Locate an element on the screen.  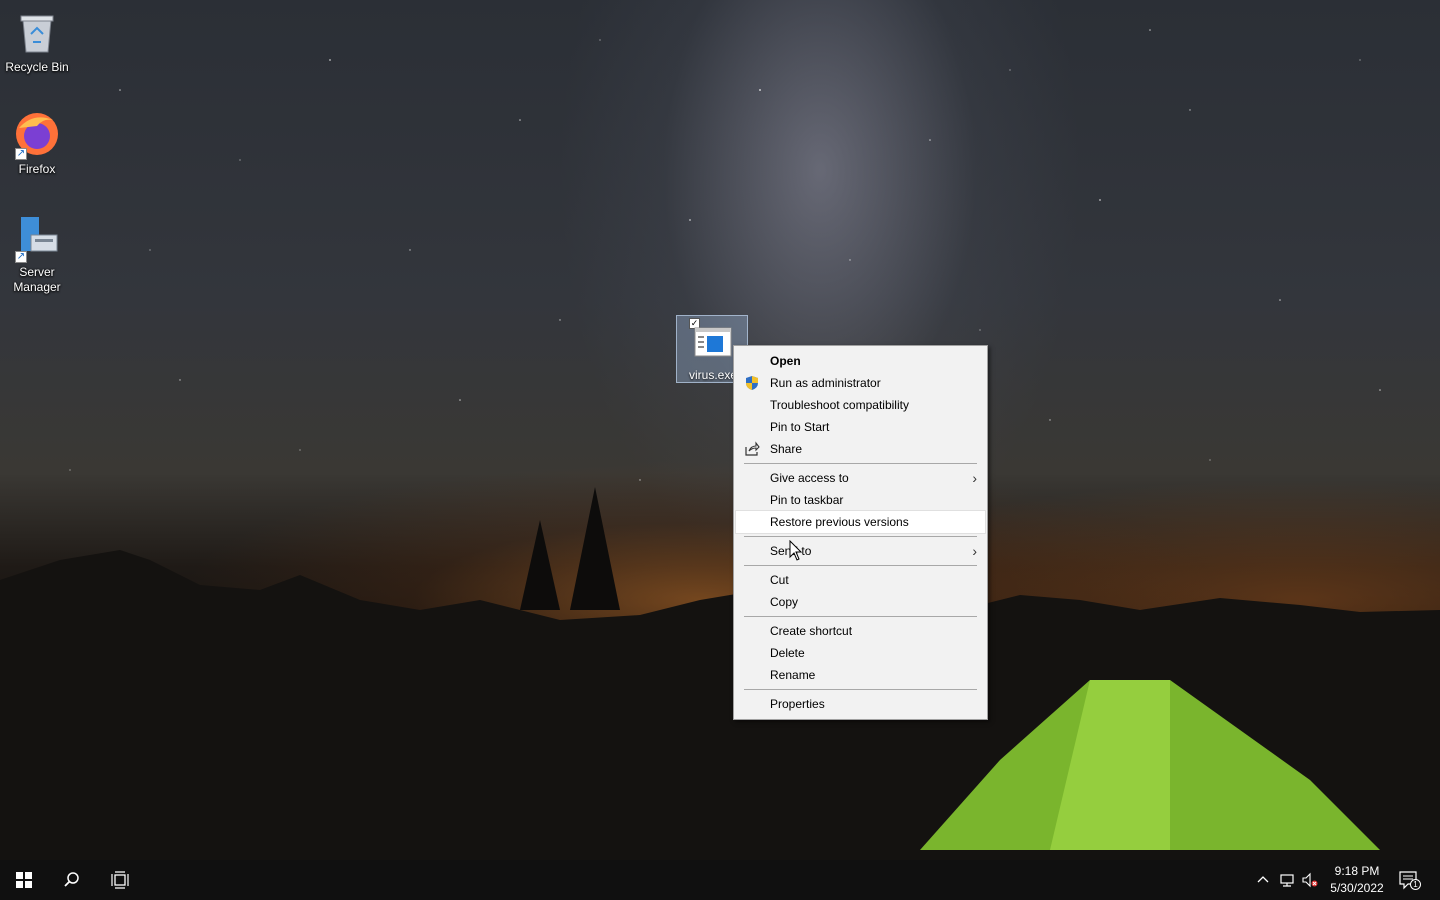
menu-item-label: Copy is located at coordinates (784, 602).